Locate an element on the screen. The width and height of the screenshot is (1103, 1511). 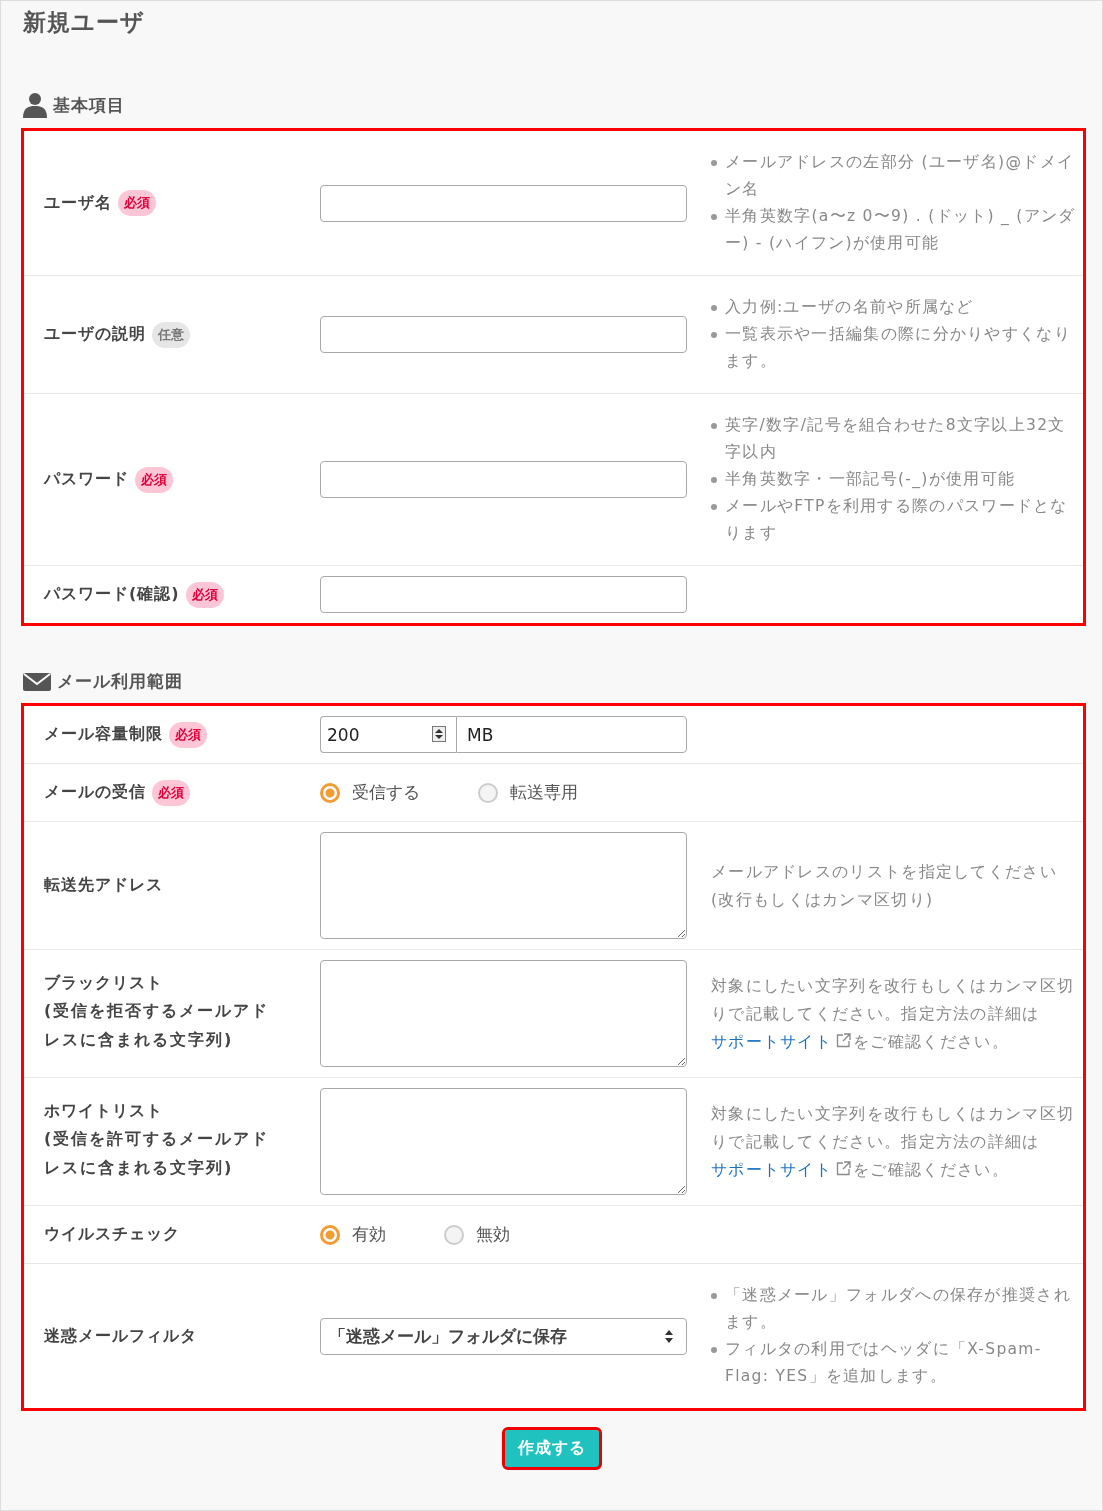
field-label: 迷惑メールフィルタ is located at coordinates (120, 1336).